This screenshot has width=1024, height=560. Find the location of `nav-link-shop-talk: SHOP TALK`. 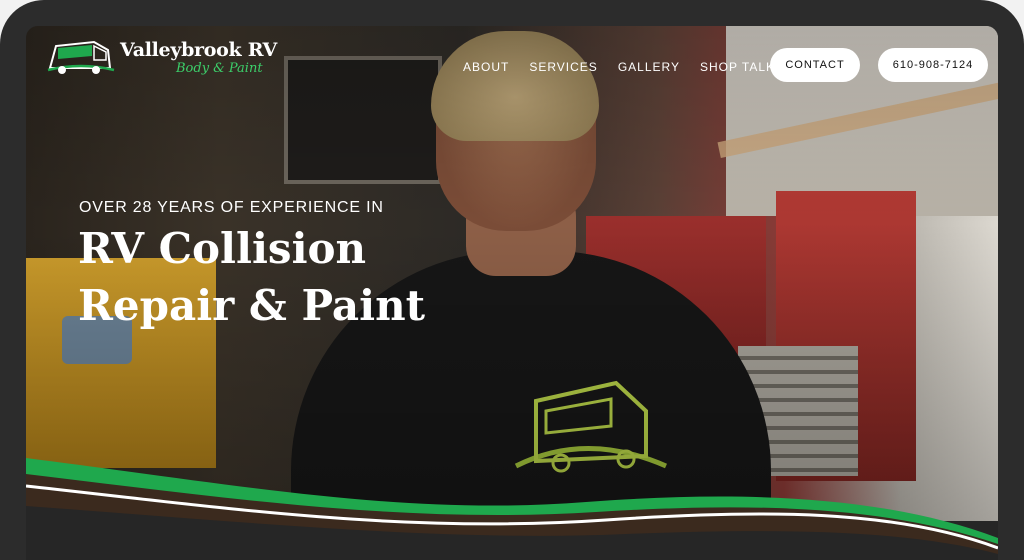

nav-link-shop-talk: SHOP TALK is located at coordinates (737, 67).